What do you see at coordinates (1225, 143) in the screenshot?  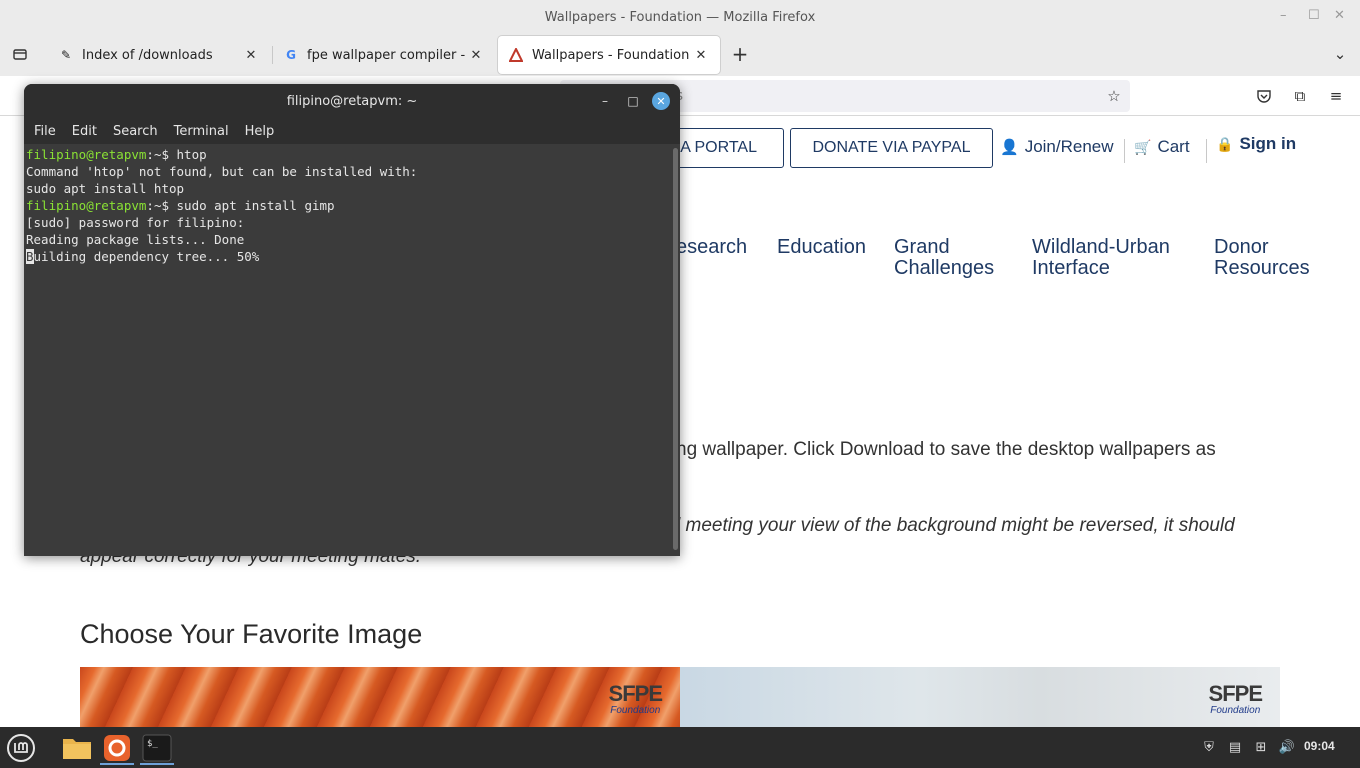 I see `lock-icon: 🔒` at bounding box center [1225, 143].